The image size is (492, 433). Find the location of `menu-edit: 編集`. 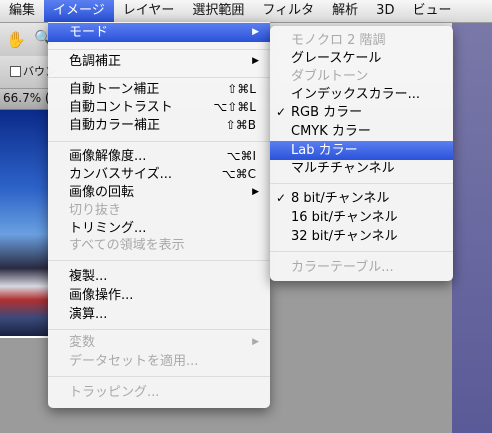

menu-edit: 編集 is located at coordinates (22, 11).